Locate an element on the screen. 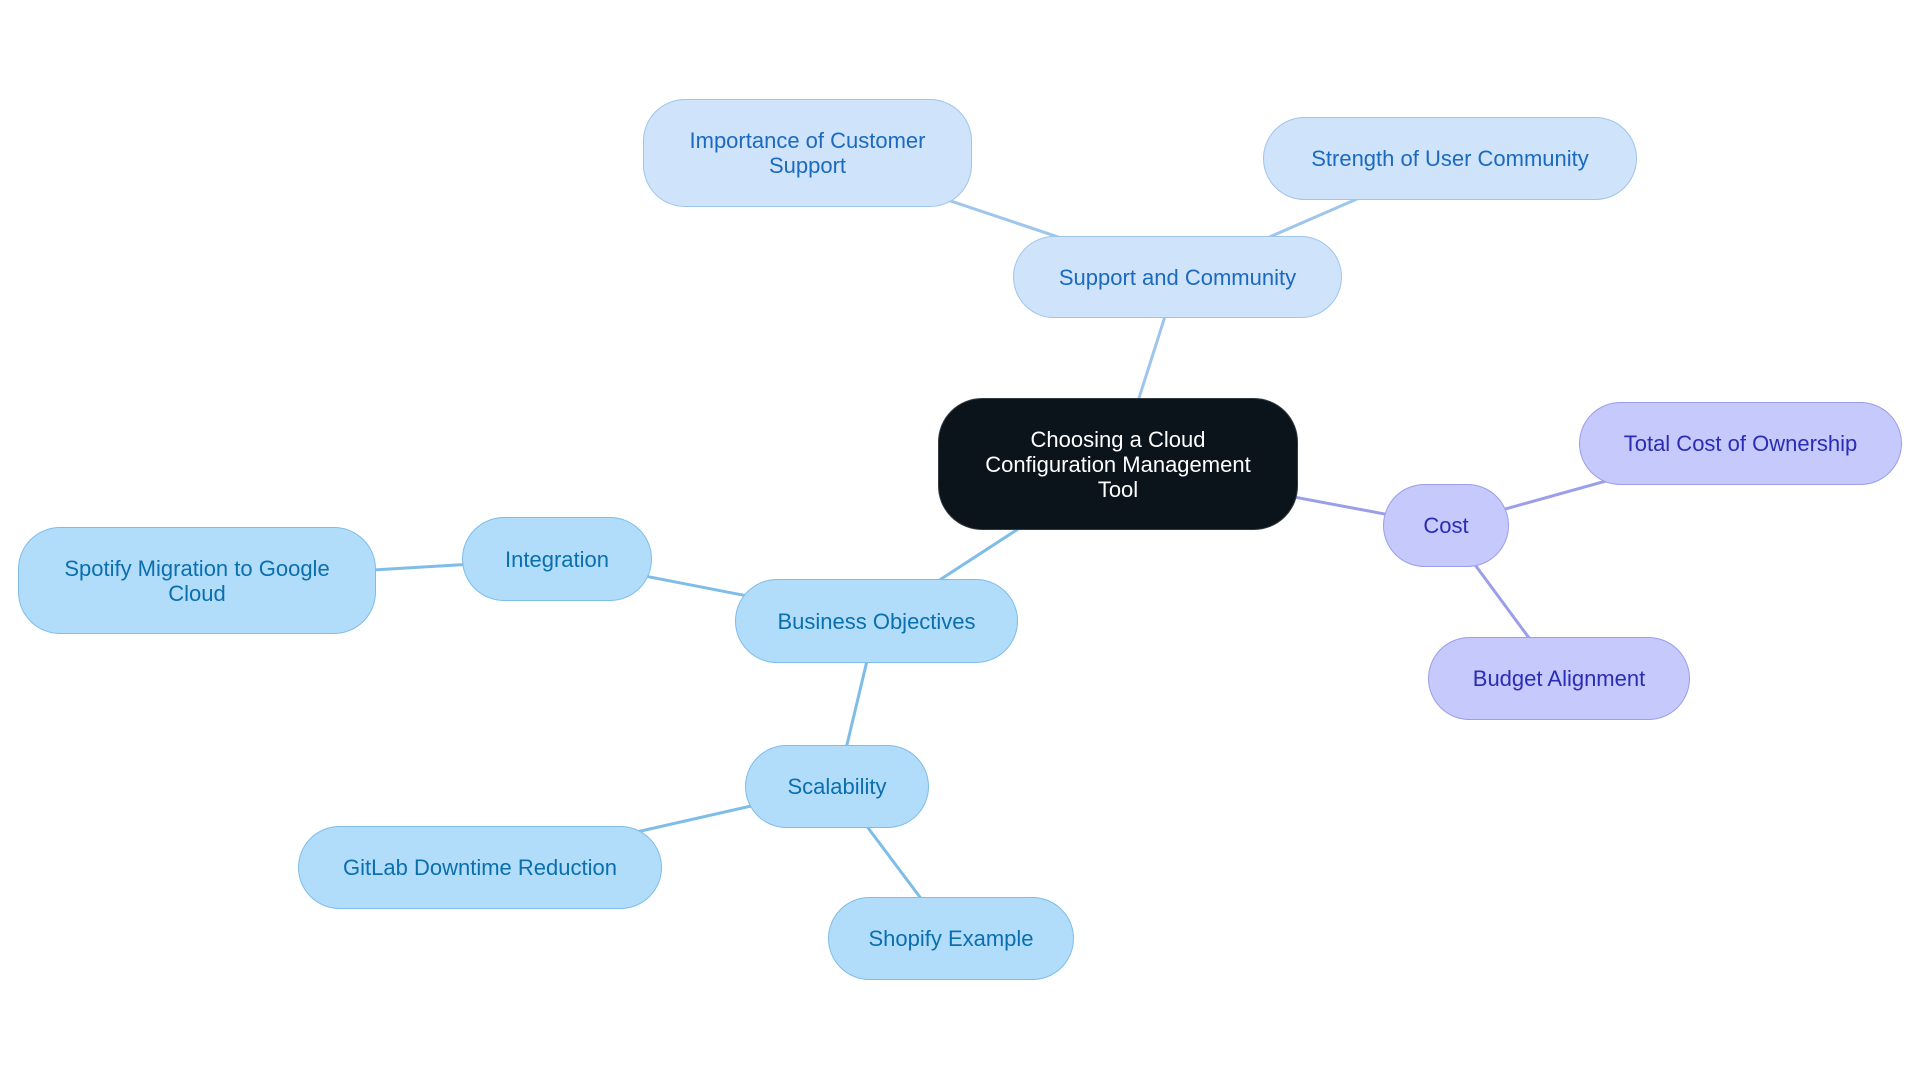 This screenshot has width=1920, height=1083. node-label: Budget Alignment is located at coordinates (1559, 678).